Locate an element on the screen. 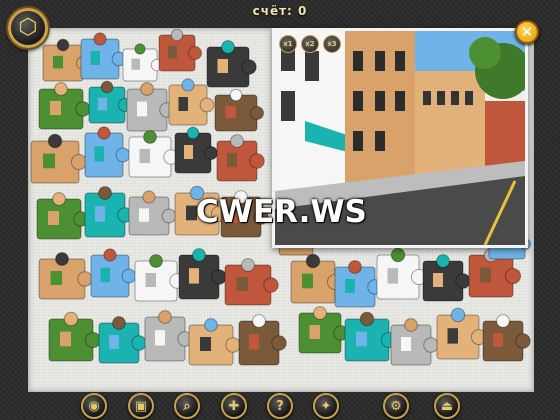  settings-gear-button: ⚙ is located at coordinates (396, 406).